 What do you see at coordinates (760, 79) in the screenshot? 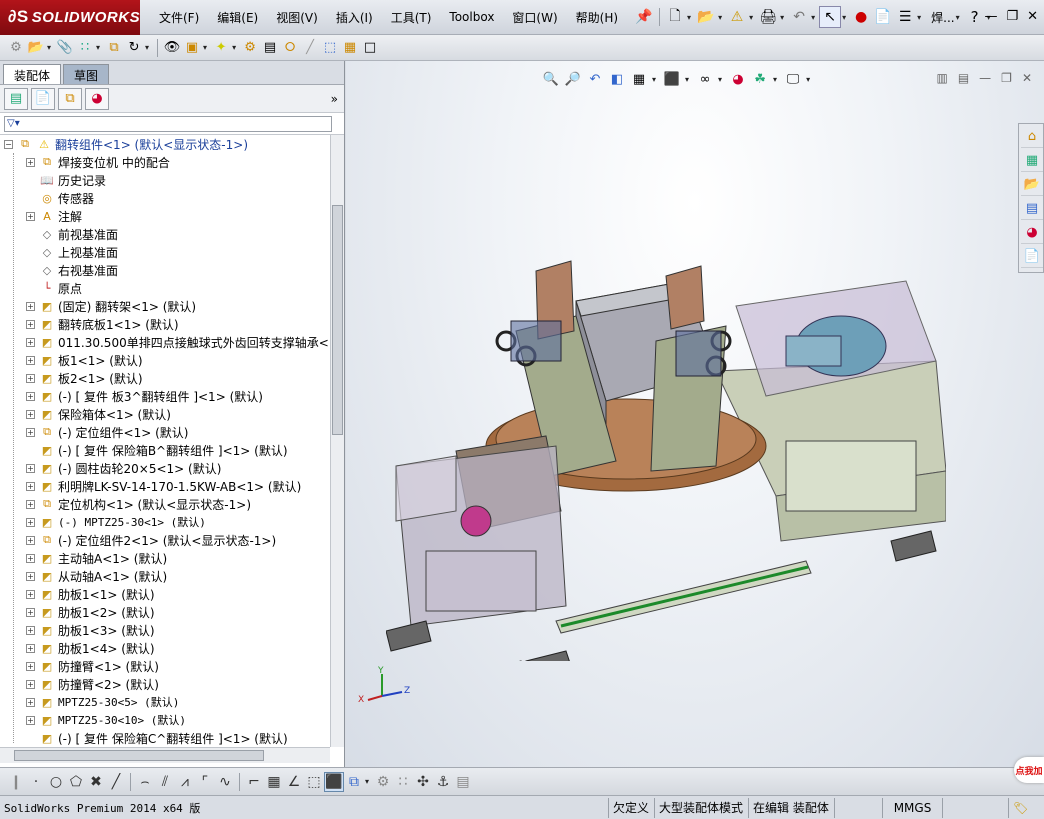
I see `apply-scene-icon: ☘` at bounding box center [760, 79].